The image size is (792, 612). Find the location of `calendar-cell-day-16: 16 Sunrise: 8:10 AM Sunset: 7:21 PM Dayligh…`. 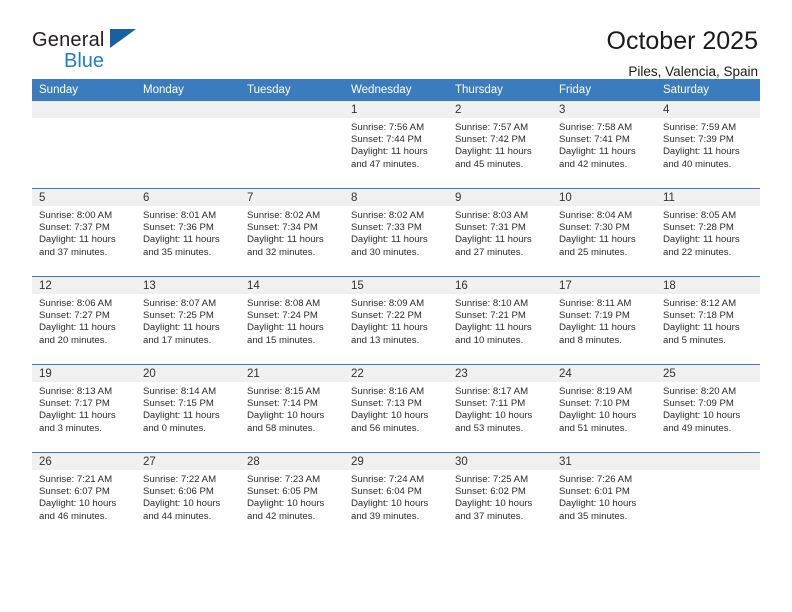

calendar-cell-day-16: 16 Sunrise: 8:10 AM Sunset: 7:21 PM Dayligh… is located at coordinates (500, 320).